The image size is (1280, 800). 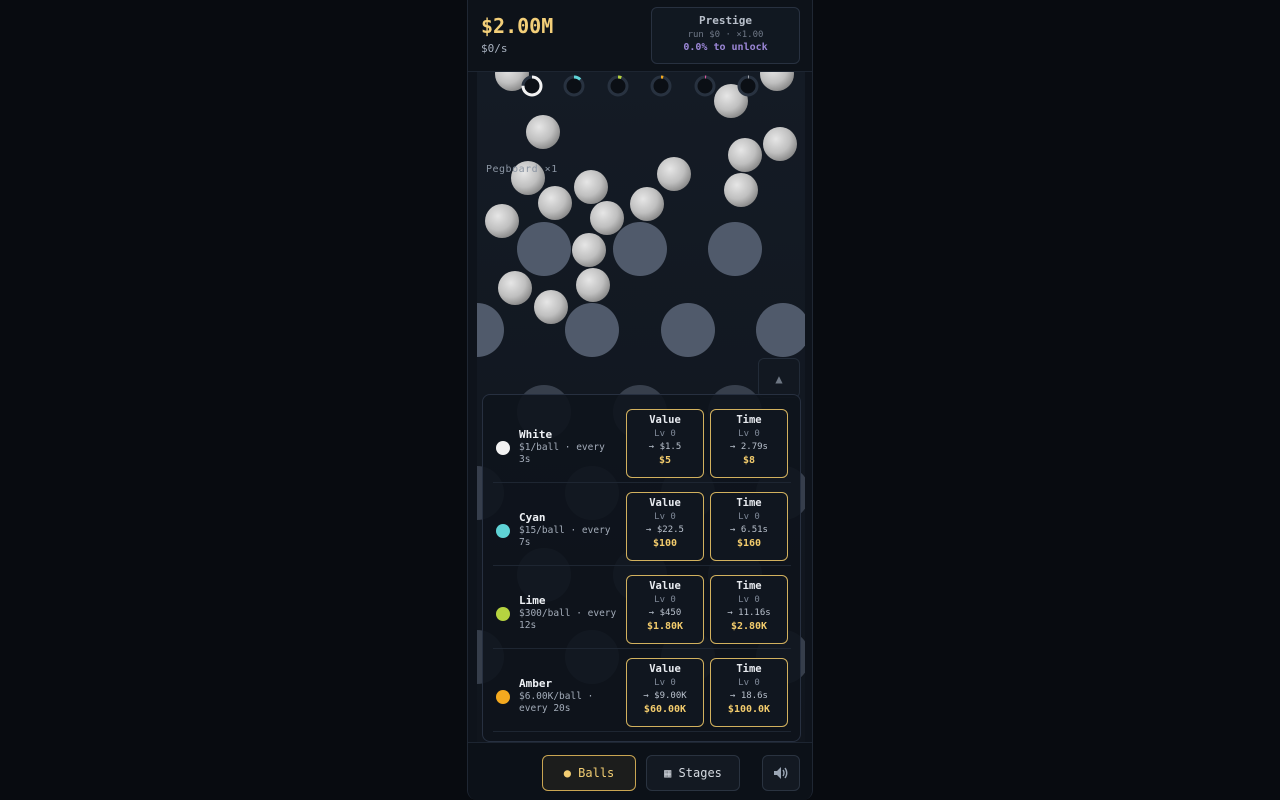 I want to click on ball-description: $1/ball · every 3s, so click(x=562, y=453).